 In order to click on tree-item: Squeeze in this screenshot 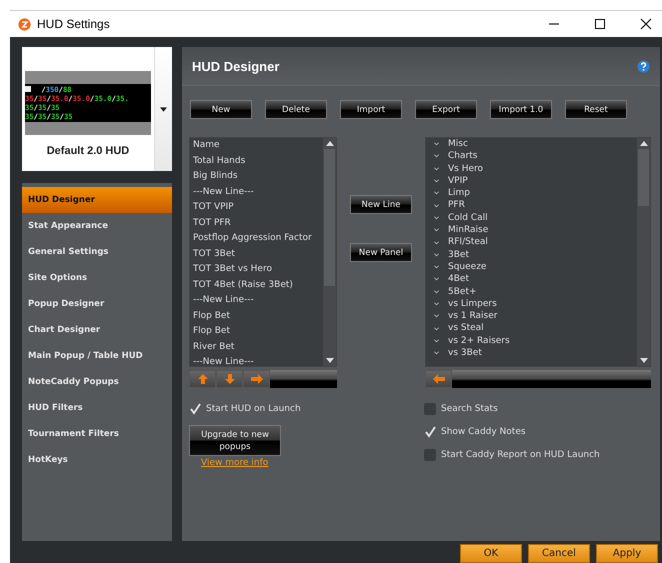, I will do `click(531, 267)`.